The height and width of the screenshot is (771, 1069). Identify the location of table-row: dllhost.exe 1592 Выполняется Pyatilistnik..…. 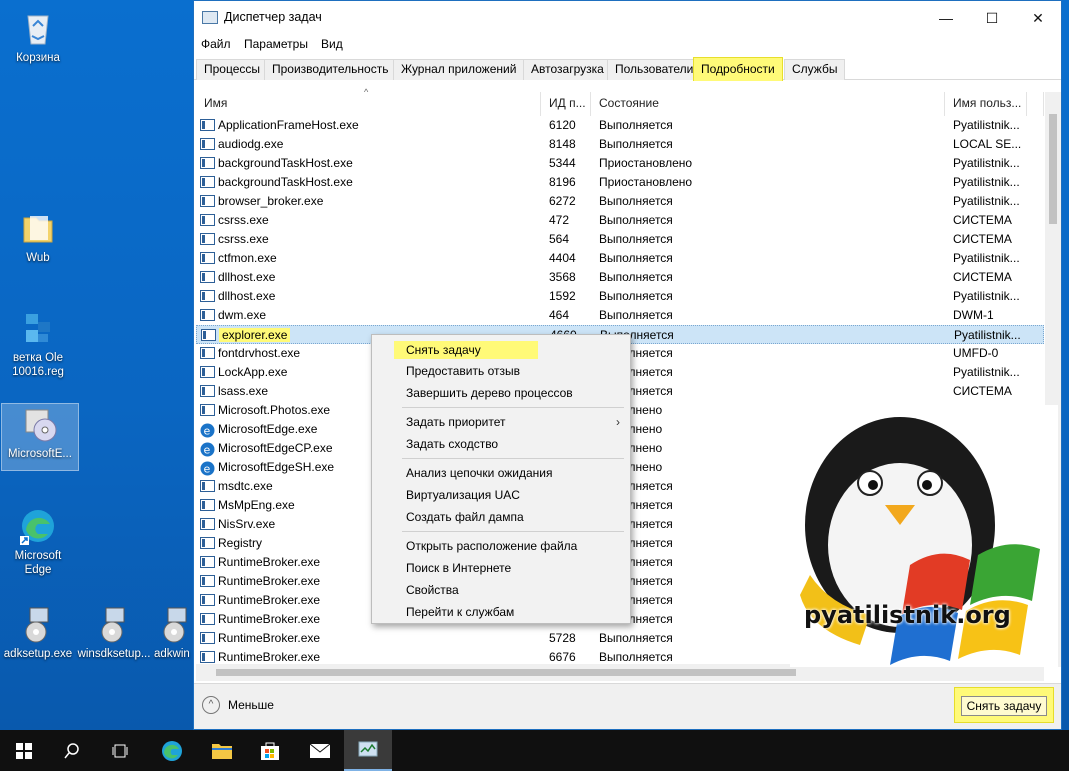
(620, 296).